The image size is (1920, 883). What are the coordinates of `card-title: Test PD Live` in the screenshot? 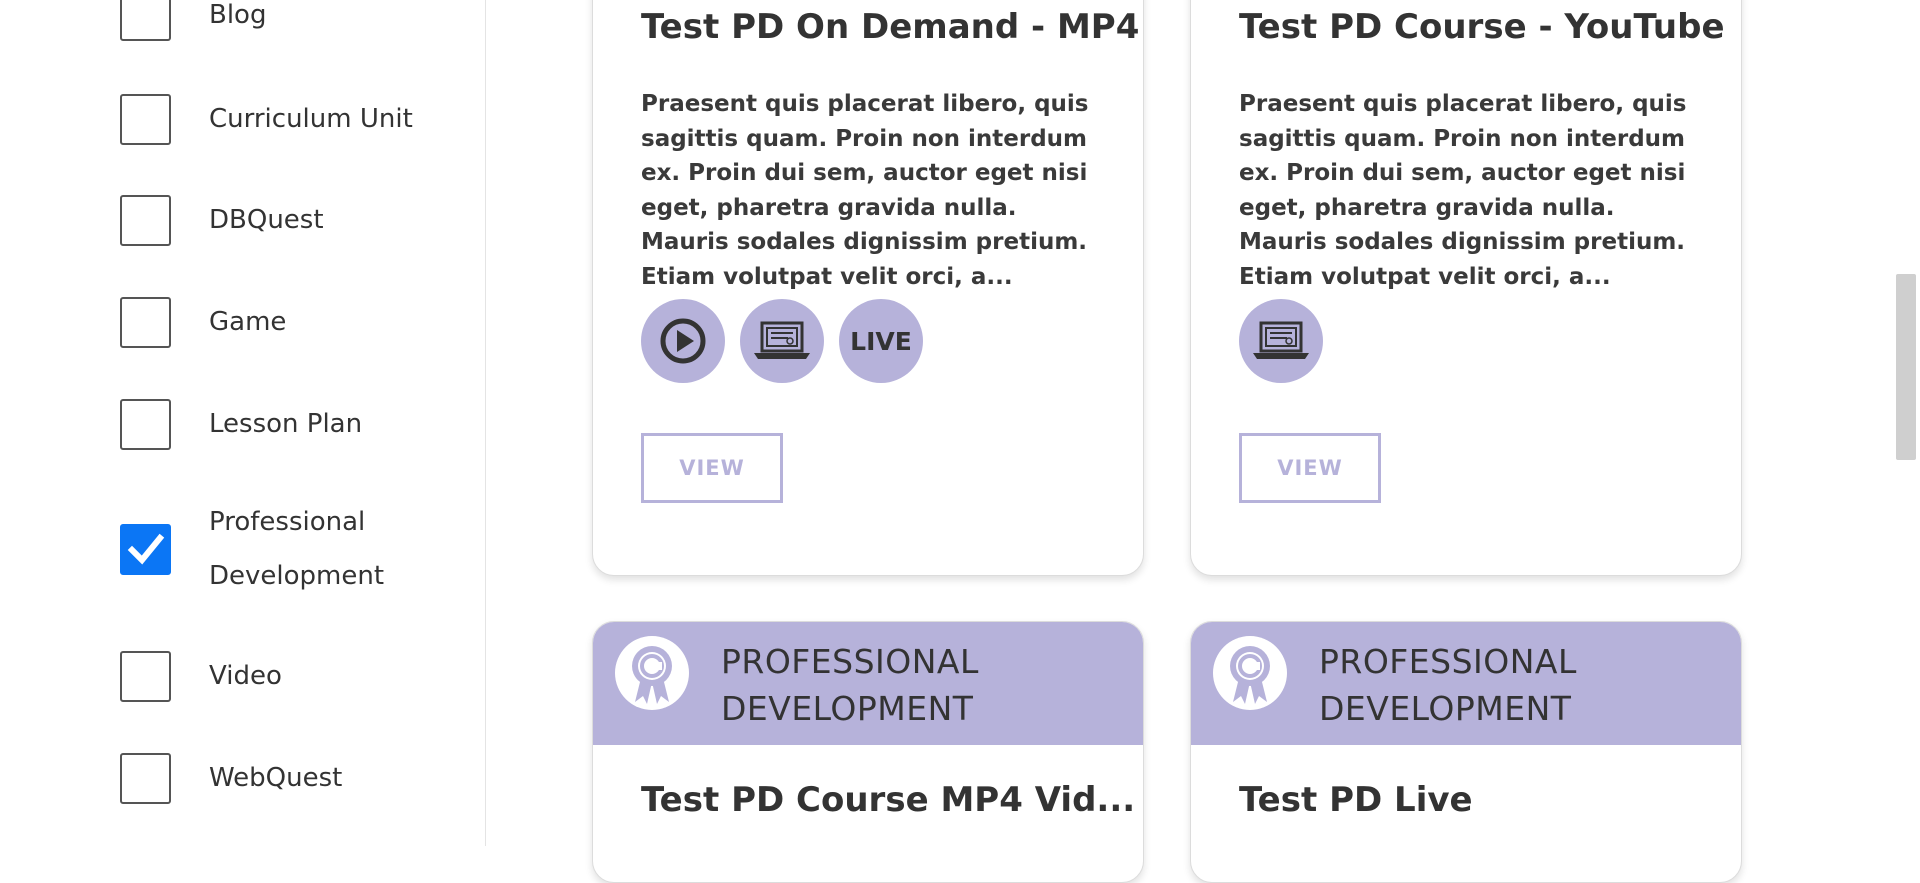 It's located at (1356, 800).